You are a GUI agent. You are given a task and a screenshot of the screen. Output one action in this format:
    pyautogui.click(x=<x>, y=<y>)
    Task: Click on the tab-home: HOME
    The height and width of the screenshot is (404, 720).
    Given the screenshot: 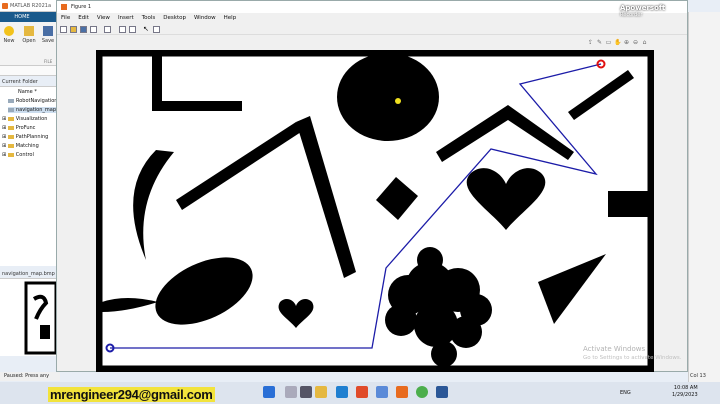 What is the action you would take?
    pyautogui.click(x=22, y=17)
    